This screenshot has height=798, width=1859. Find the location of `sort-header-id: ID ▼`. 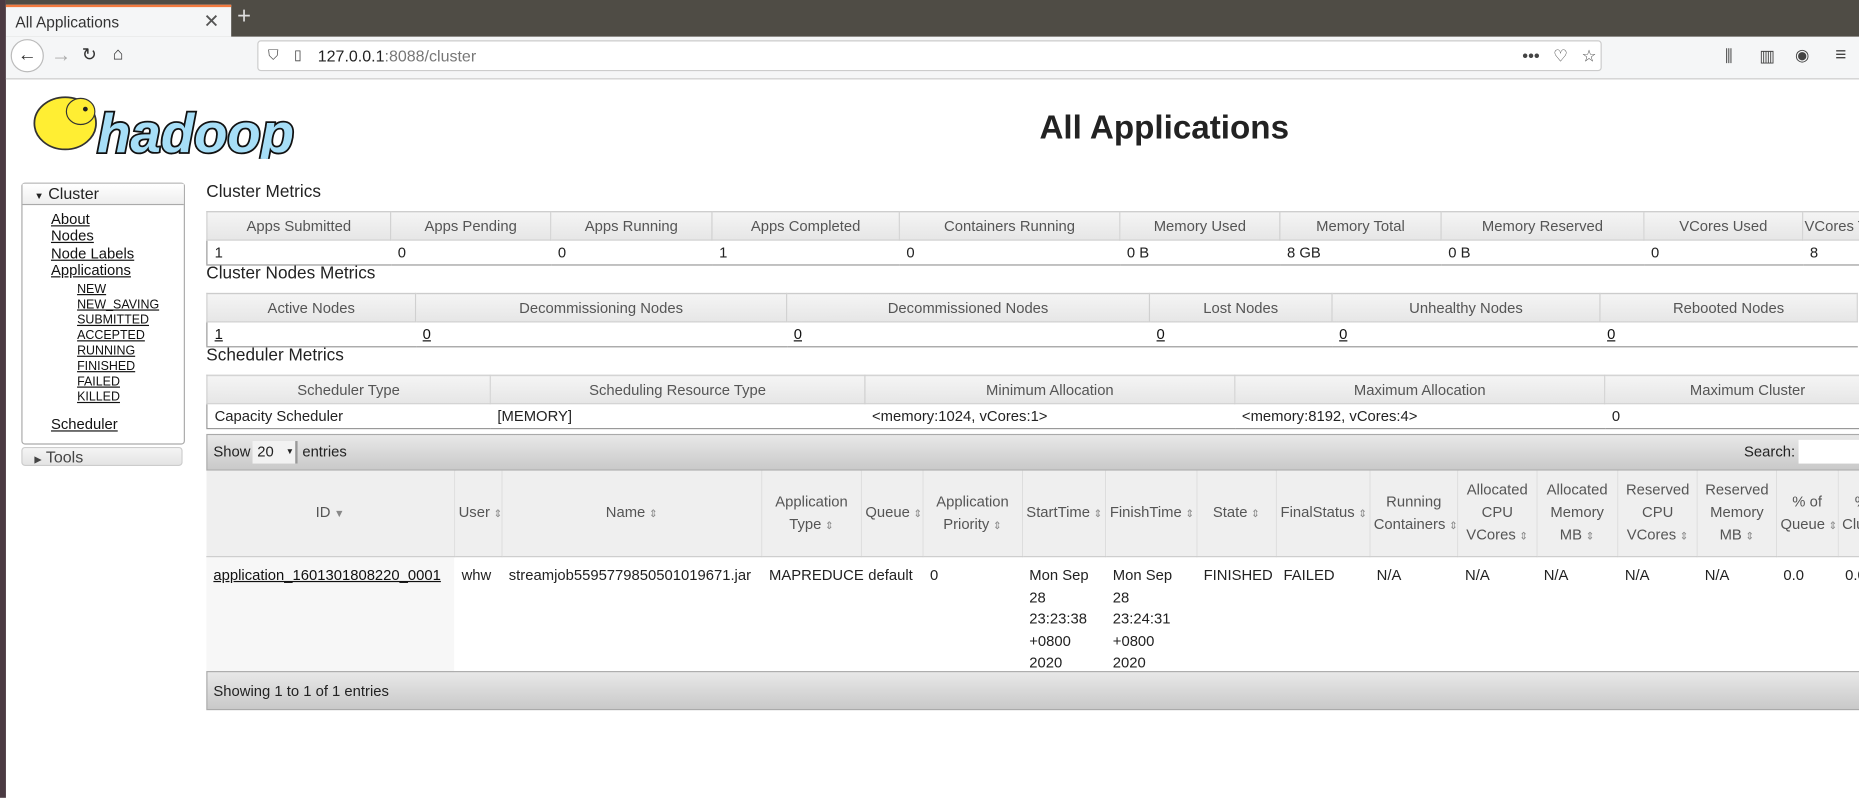

sort-header-id: ID ▼ is located at coordinates (331, 514).